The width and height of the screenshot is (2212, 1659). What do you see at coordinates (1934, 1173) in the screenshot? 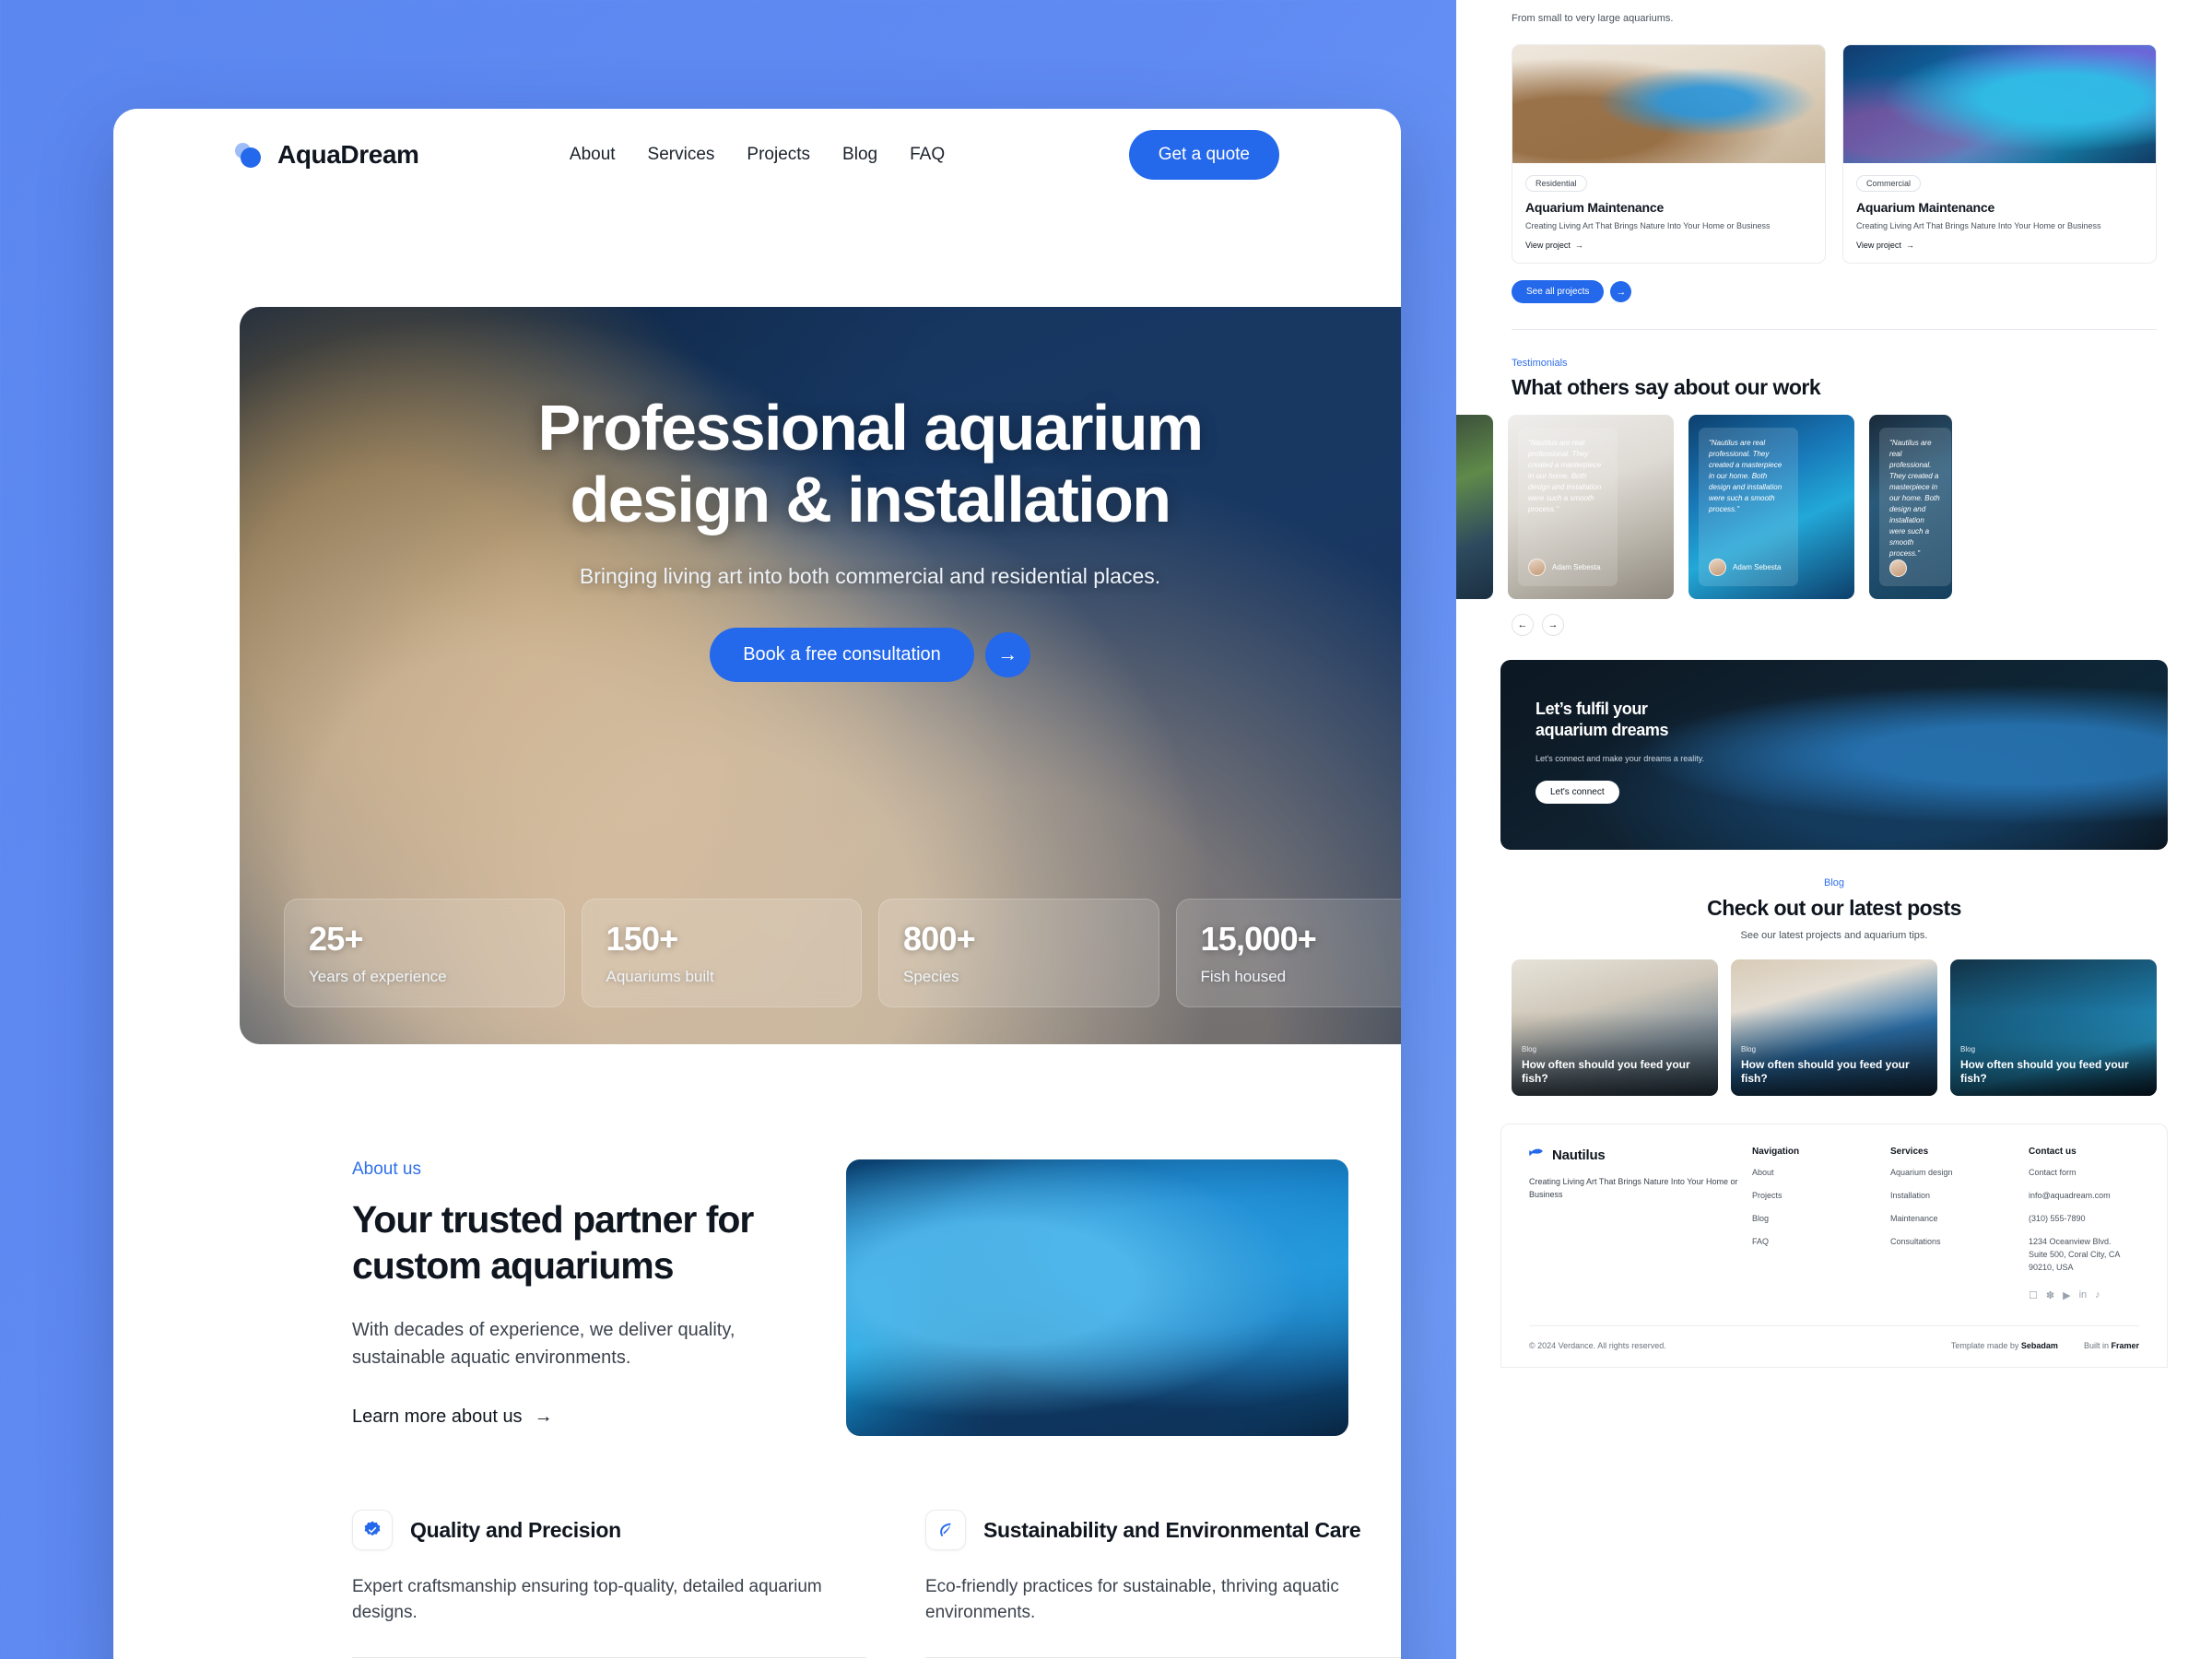
I see `footer-link: Aquarium design` at bounding box center [1934, 1173].